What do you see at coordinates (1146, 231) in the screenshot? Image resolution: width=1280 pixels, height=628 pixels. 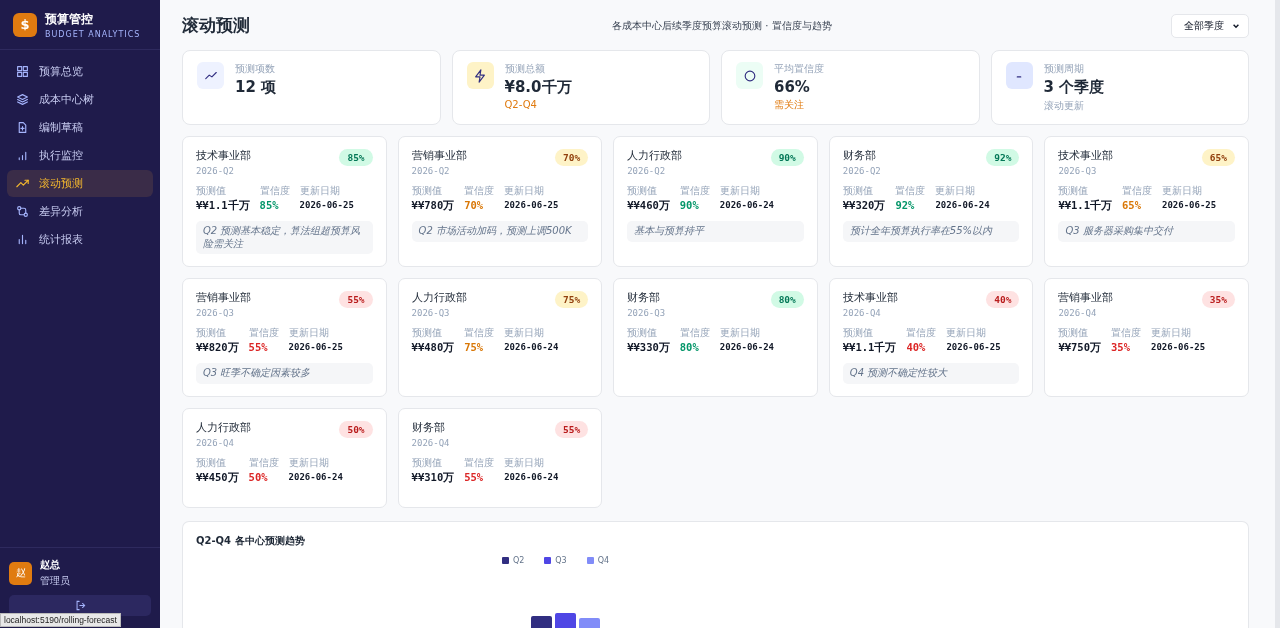 I see `forecast-note: Q3 服务器采购集中交付` at bounding box center [1146, 231].